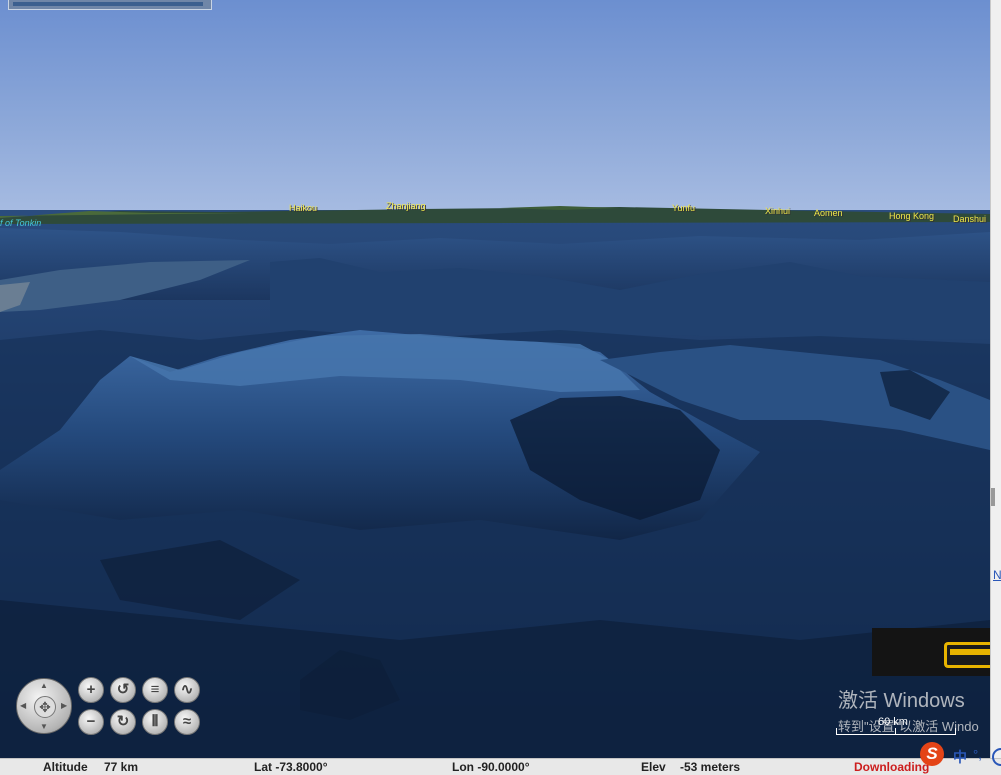 The height and width of the screenshot is (775, 1001). Describe the element at coordinates (155, 722) in the screenshot. I see `tilt-down-icon: ⫴` at that location.